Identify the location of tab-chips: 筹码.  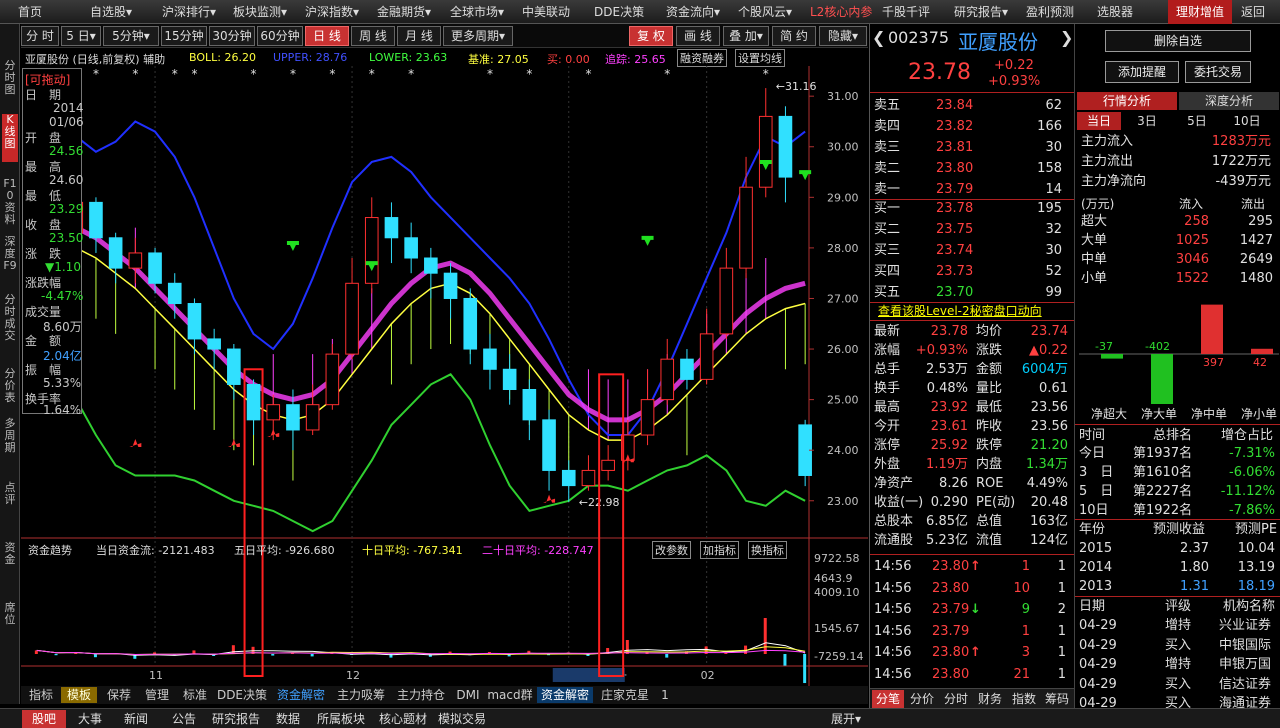
(1057, 699).